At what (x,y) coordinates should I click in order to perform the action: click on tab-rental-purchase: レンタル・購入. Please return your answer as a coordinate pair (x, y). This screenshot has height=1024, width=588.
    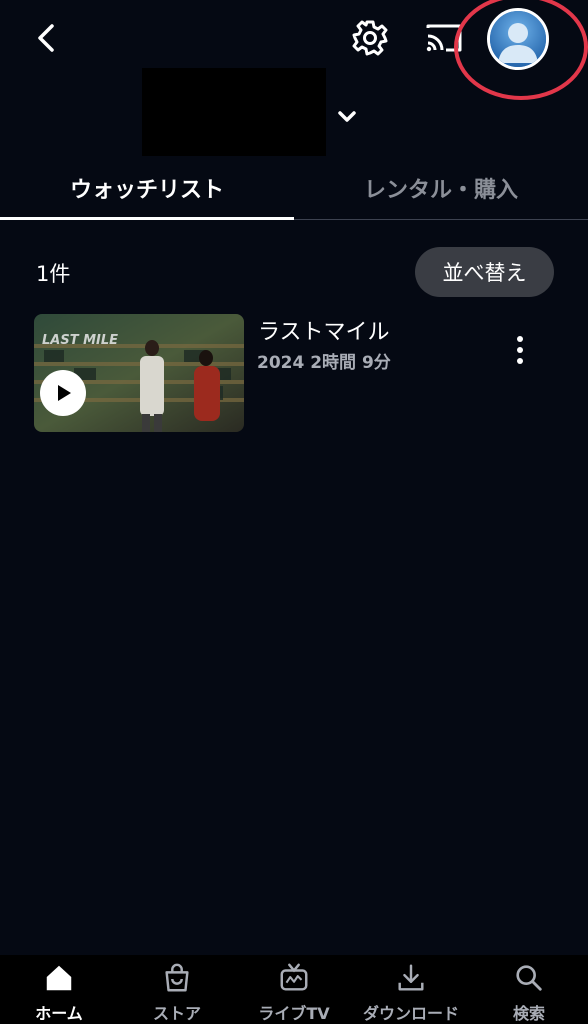
    Looking at the image, I should click on (441, 188).